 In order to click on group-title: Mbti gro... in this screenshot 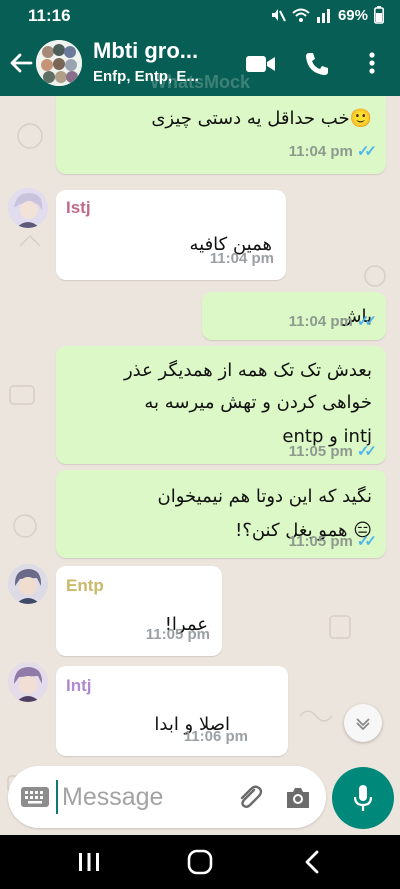, I will do `click(158, 51)`.